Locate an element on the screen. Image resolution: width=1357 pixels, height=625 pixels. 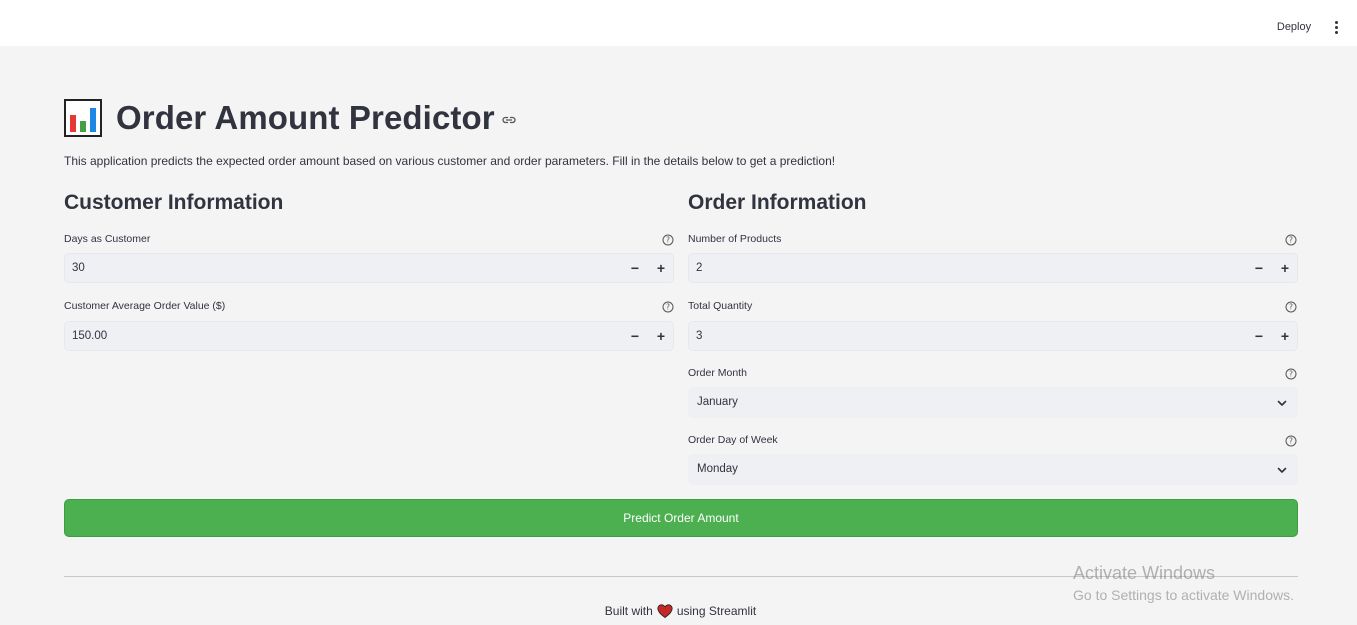
footer-using-streamlit: using Streamlit is located at coordinates (716, 611).